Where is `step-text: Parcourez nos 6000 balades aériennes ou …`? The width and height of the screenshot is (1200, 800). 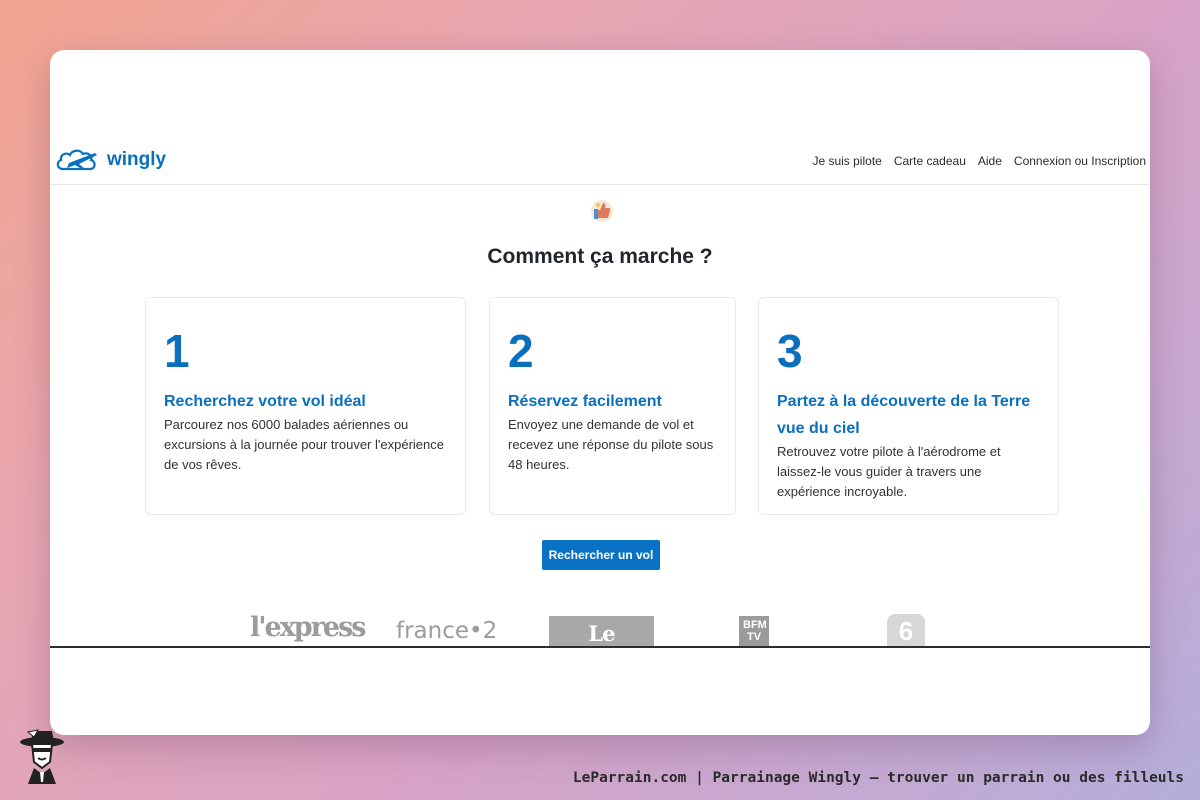 step-text: Parcourez nos 6000 balades aériennes ou … is located at coordinates (304, 444).